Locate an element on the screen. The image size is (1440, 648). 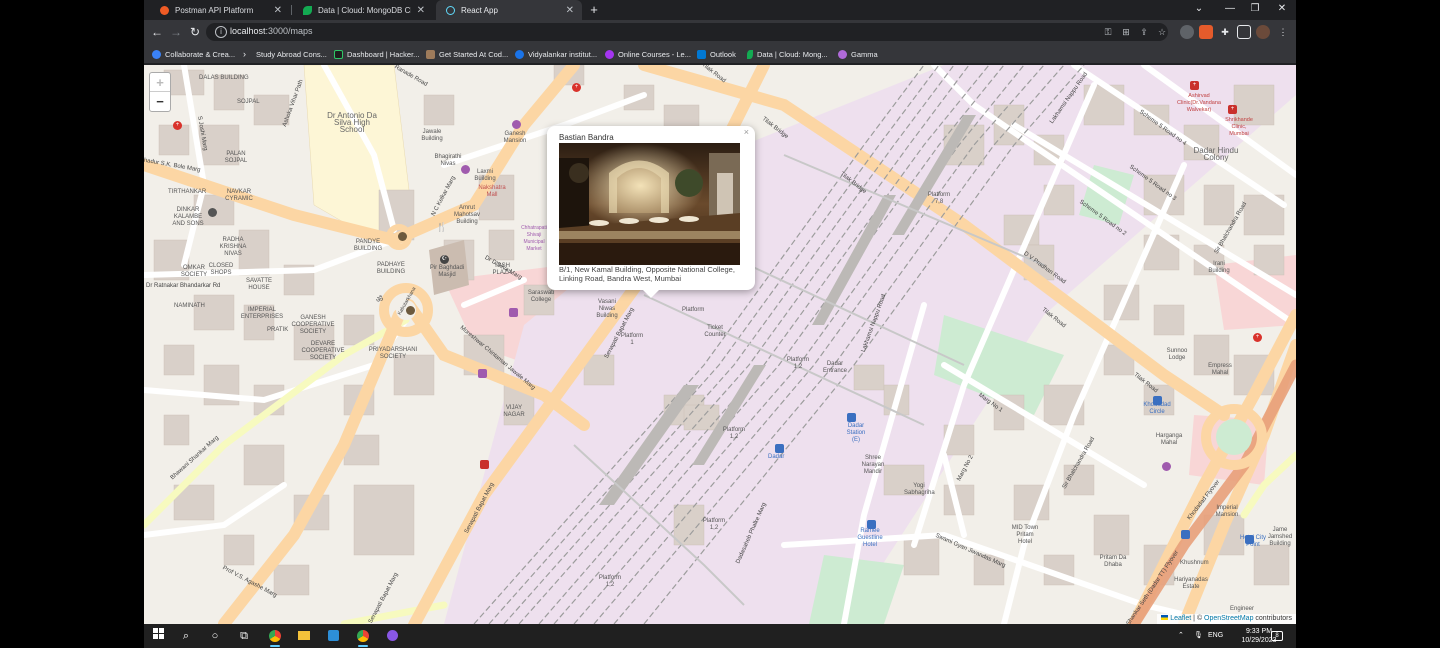
search-icon: ⌕ is located at coordinates (186, 636).